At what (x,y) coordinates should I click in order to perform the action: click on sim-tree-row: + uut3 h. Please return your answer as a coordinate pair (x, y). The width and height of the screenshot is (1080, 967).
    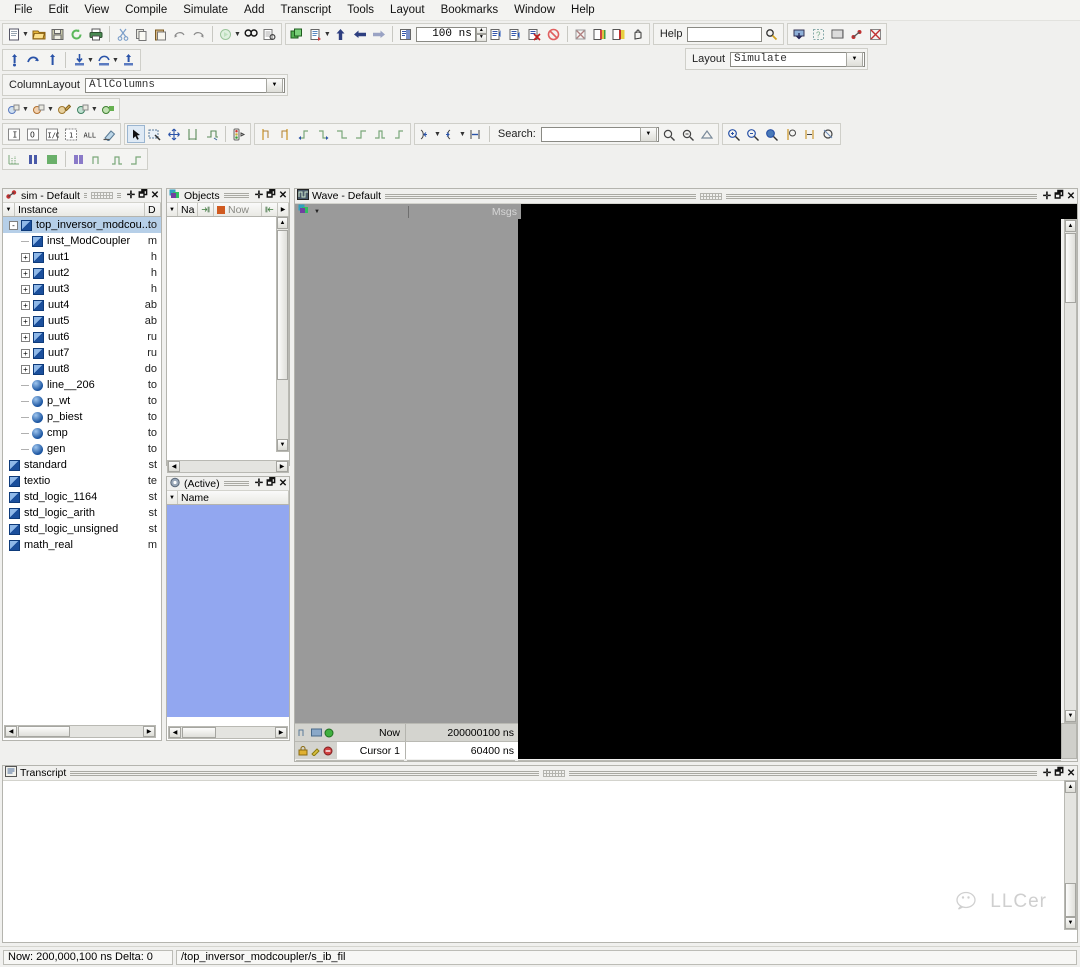
    Looking at the image, I should click on (82, 289).